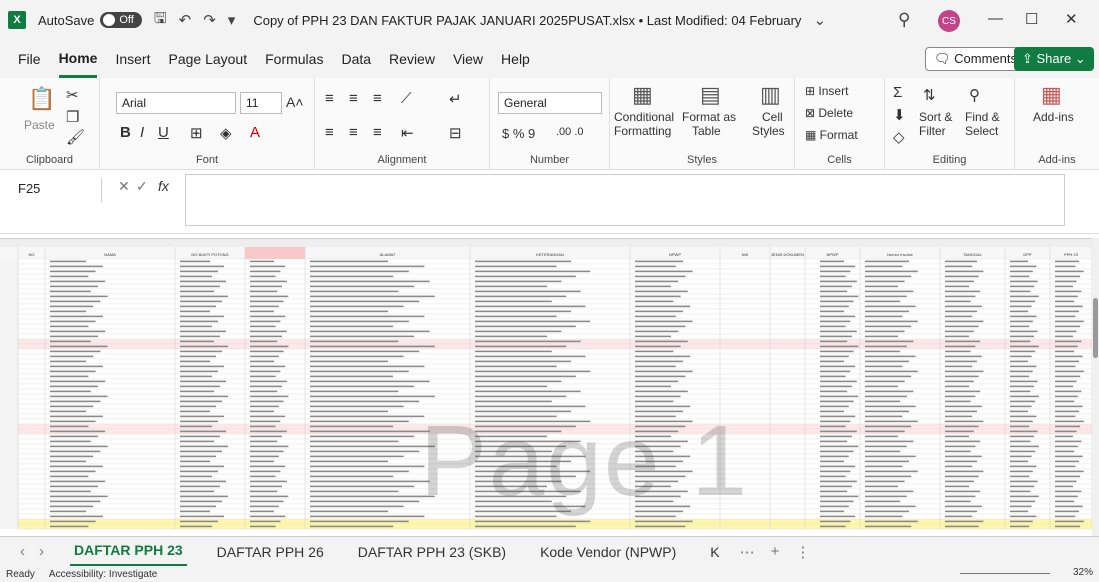 Image resolution: width=1099 pixels, height=582 pixels. What do you see at coordinates (974, 95) in the screenshot?
I see `find-icon: ⚲` at bounding box center [974, 95].